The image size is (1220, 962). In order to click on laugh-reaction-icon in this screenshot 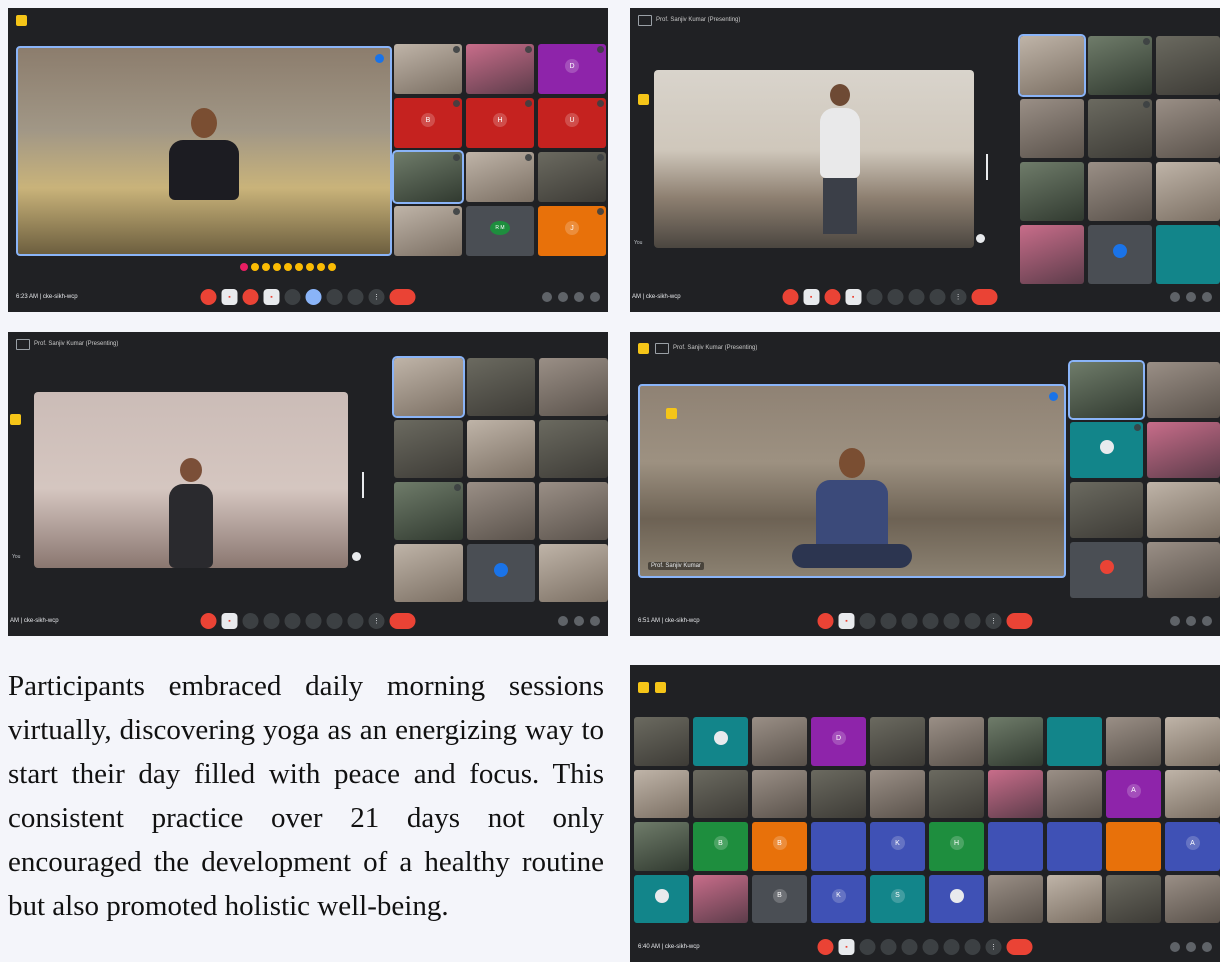, I will do `click(288, 267)`.